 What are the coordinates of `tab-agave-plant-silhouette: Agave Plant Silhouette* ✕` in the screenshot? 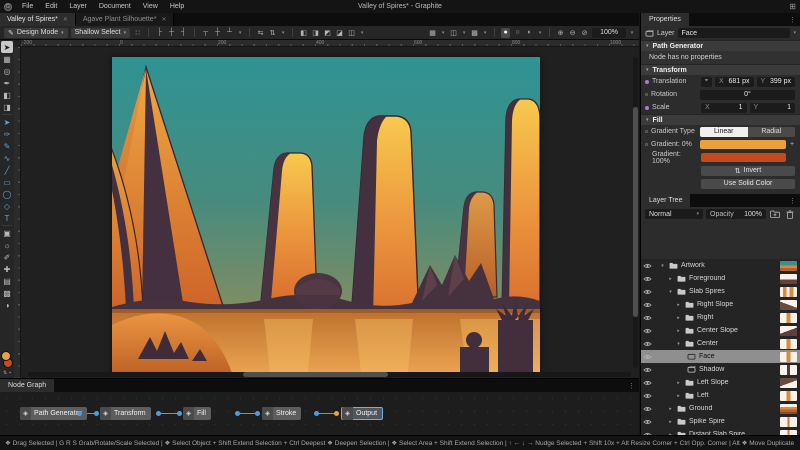 It's located at (125, 19).